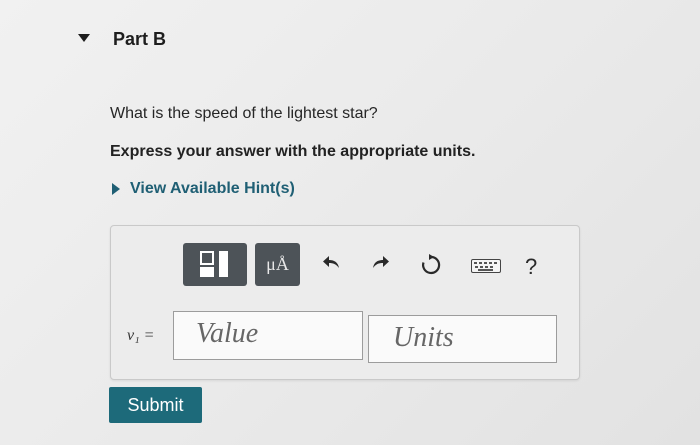  I want to click on templates-button, so click(215, 264).